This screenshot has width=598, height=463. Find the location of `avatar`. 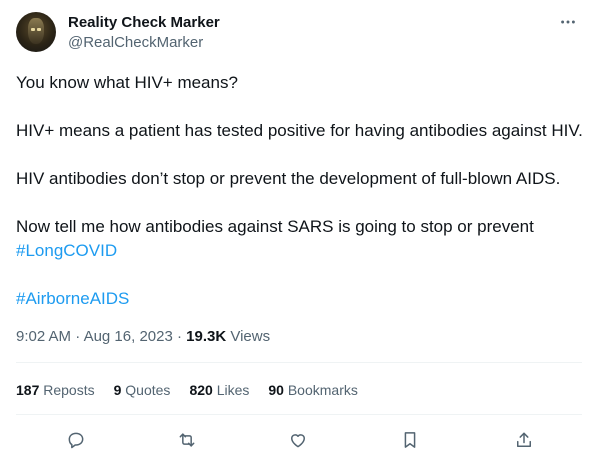

avatar is located at coordinates (36, 32).